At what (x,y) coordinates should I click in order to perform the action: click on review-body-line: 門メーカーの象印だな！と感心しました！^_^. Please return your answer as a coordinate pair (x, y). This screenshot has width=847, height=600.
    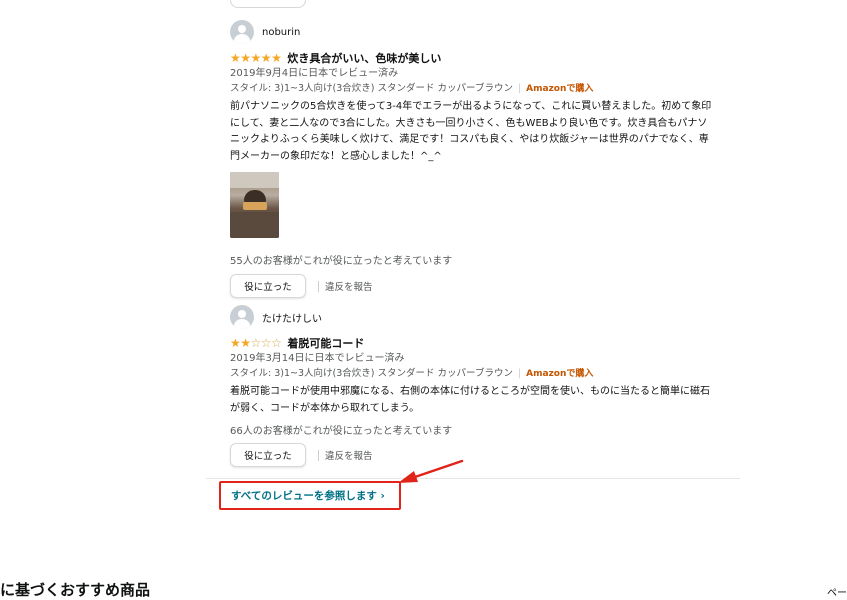
    Looking at the image, I should click on (336, 156).